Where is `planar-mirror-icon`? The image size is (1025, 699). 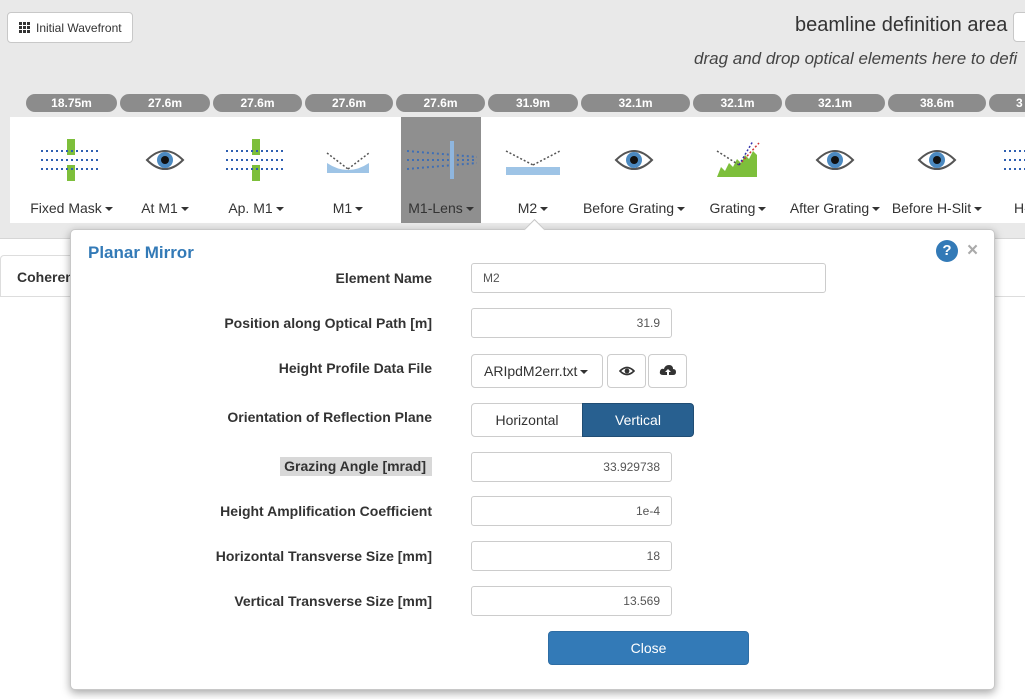 planar-mirror-icon is located at coordinates (533, 162).